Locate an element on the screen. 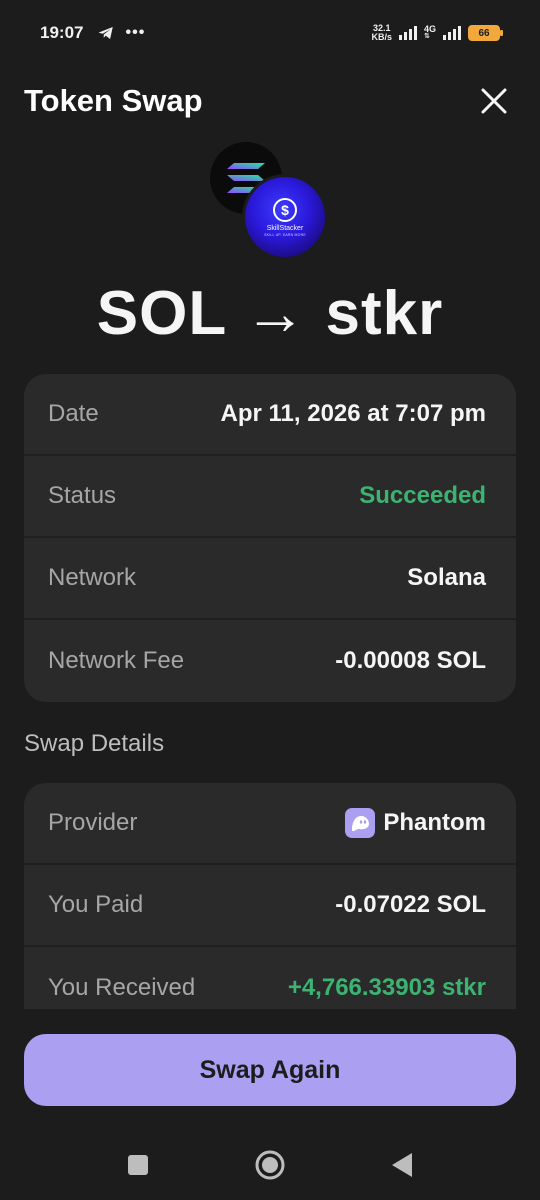 The width and height of the screenshot is (540, 1200). provider-value: Phantom is located at coordinates (415, 823).